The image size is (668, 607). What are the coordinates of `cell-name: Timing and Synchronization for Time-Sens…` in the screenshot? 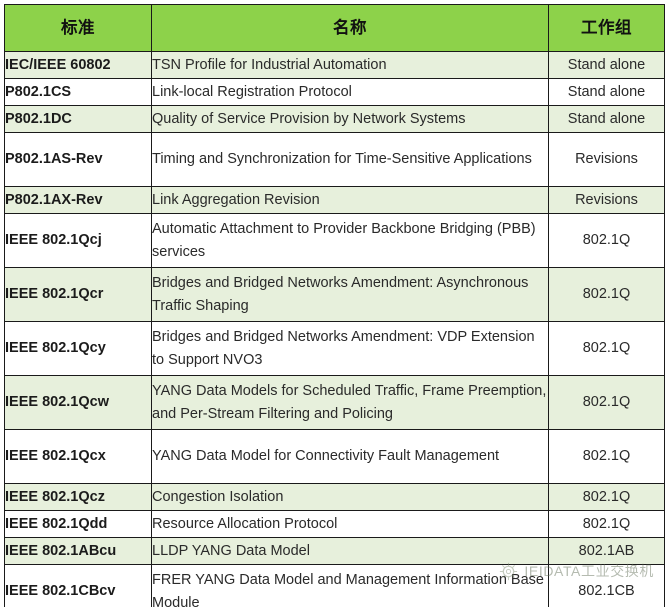 It's located at (350, 159).